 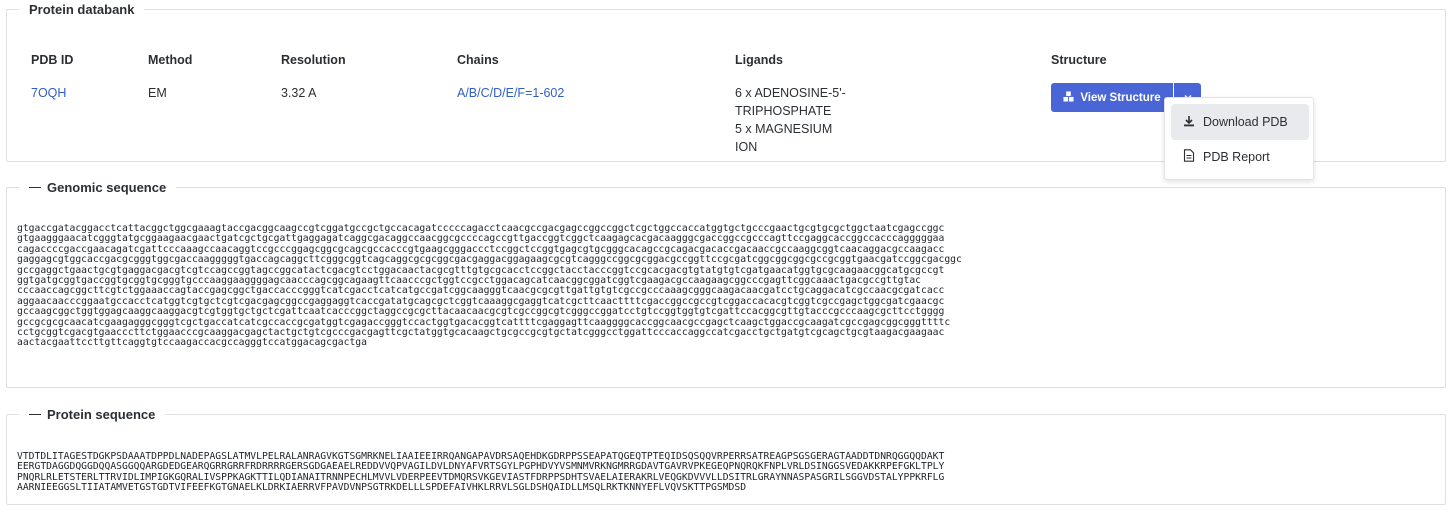 I want to click on download-pdb-item: Download PDB, so click(x=1240, y=122).